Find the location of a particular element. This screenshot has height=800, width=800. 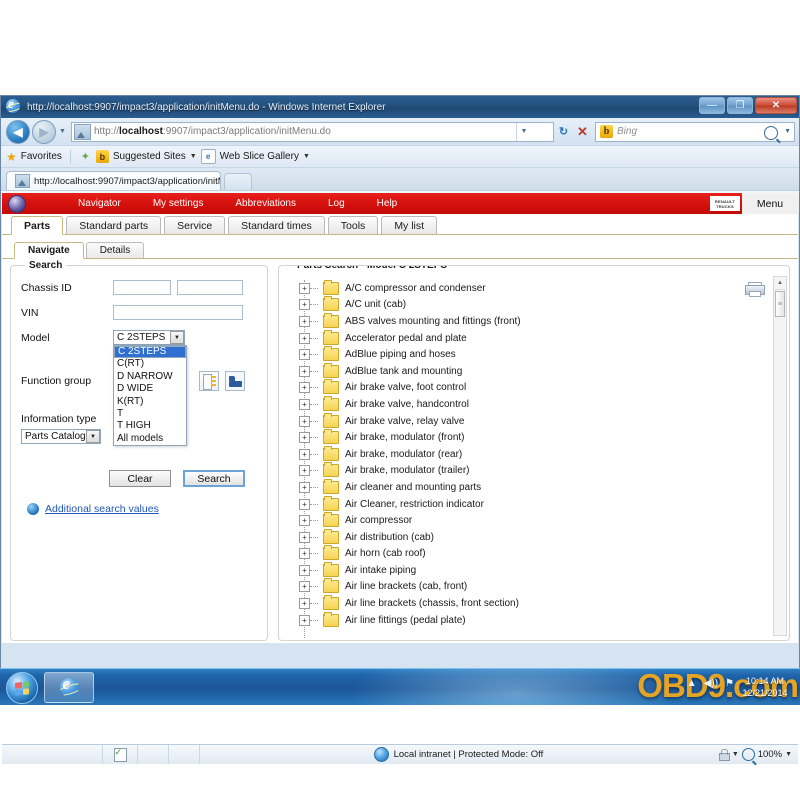

back-button: ◀ is located at coordinates (18, 131).